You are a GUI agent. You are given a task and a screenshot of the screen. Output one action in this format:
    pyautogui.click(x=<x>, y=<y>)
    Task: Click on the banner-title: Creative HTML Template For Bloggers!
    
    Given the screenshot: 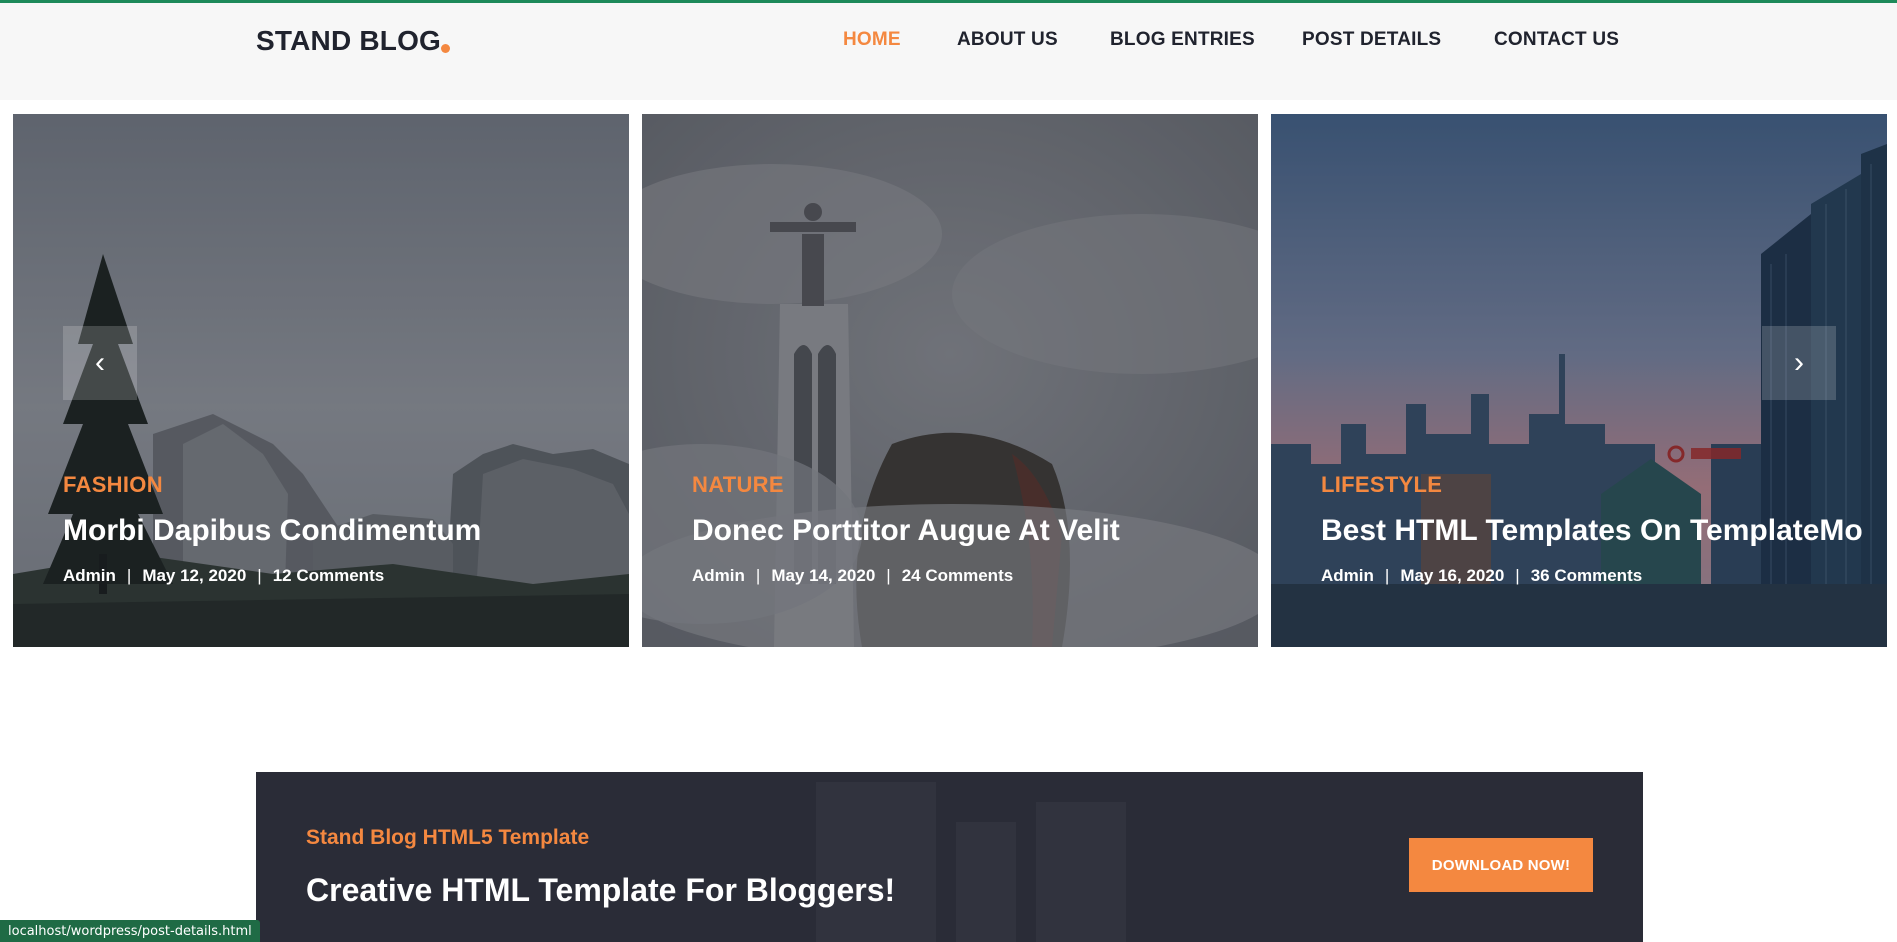 What is the action you would take?
    pyautogui.click(x=601, y=890)
    